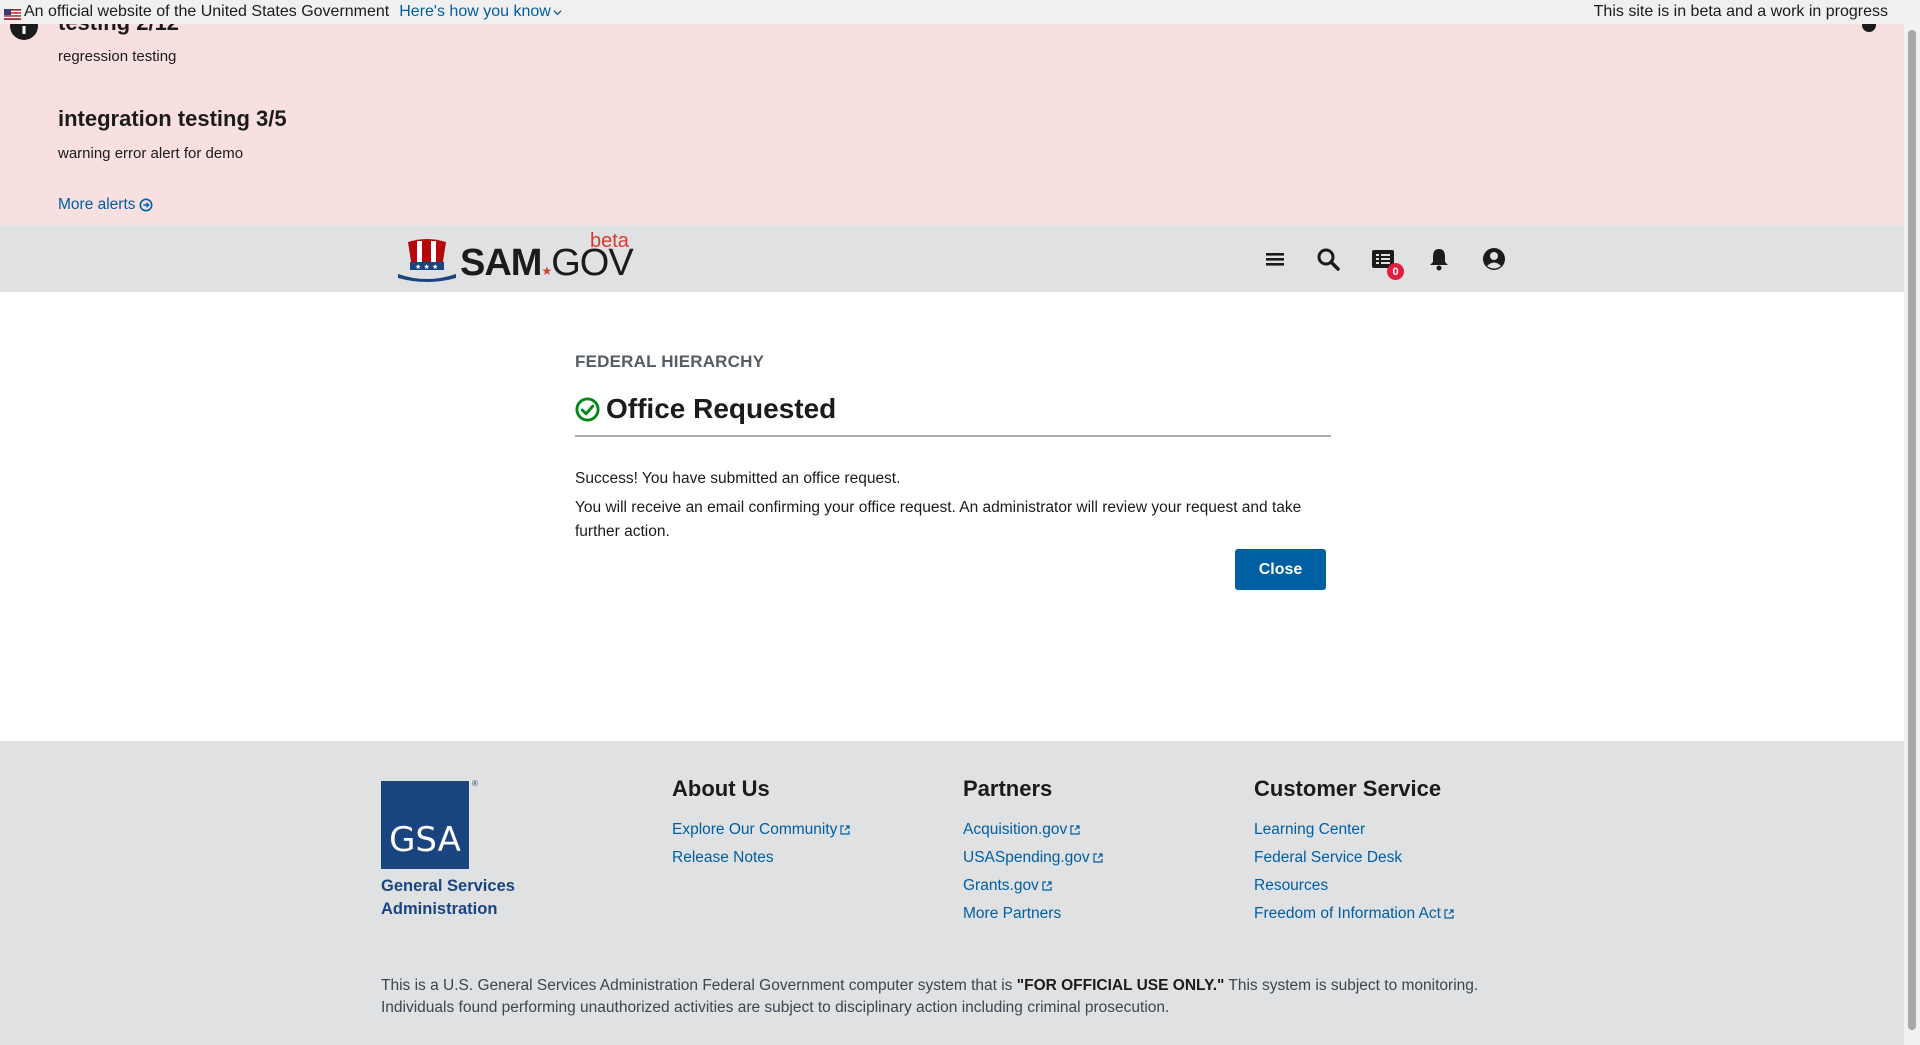 This screenshot has height=1045, width=1920. What do you see at coordinates (1354, 886) in the screenshot?
I see `footer-link-resources: Resources` at bounding box center [1354, 886].